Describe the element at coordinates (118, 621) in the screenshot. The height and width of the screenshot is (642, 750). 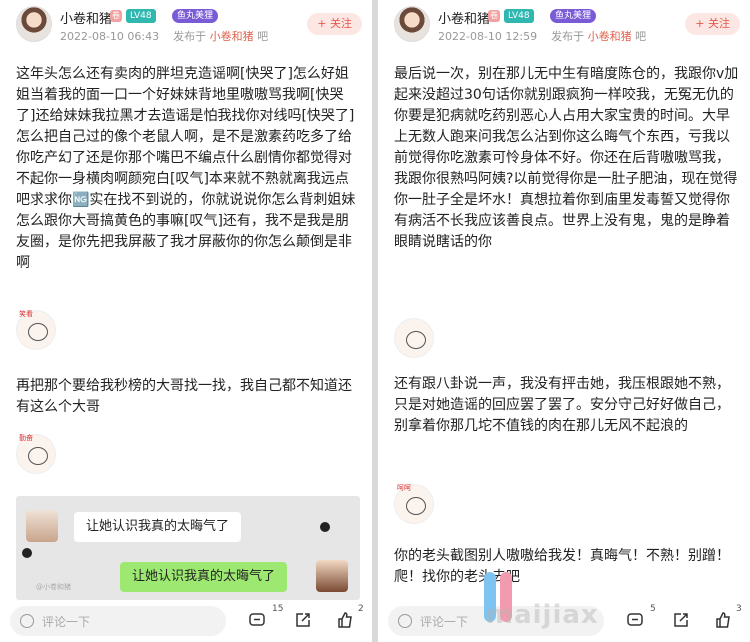
I see `comment-input: 评论一下` at that location.